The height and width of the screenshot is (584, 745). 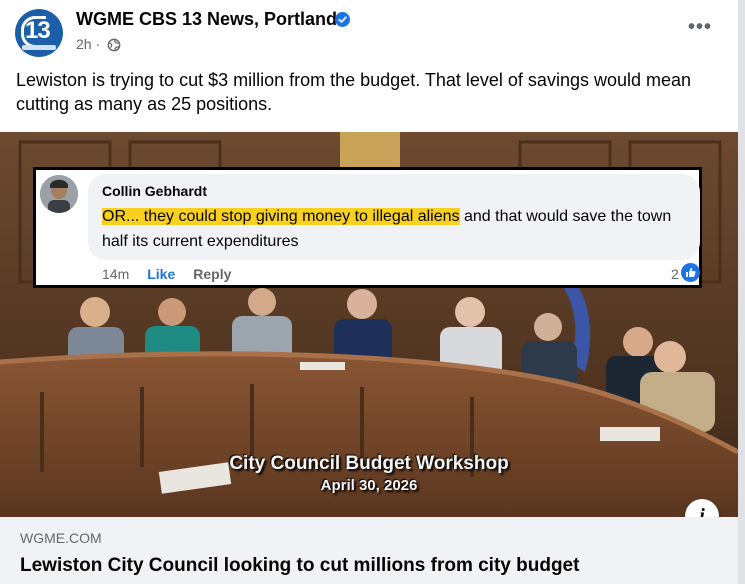 What do you see at coordinates (369, 485) in the screenshot?
I see `image-overlay-date: April 30, 2026` at bounding box center [369, 485].